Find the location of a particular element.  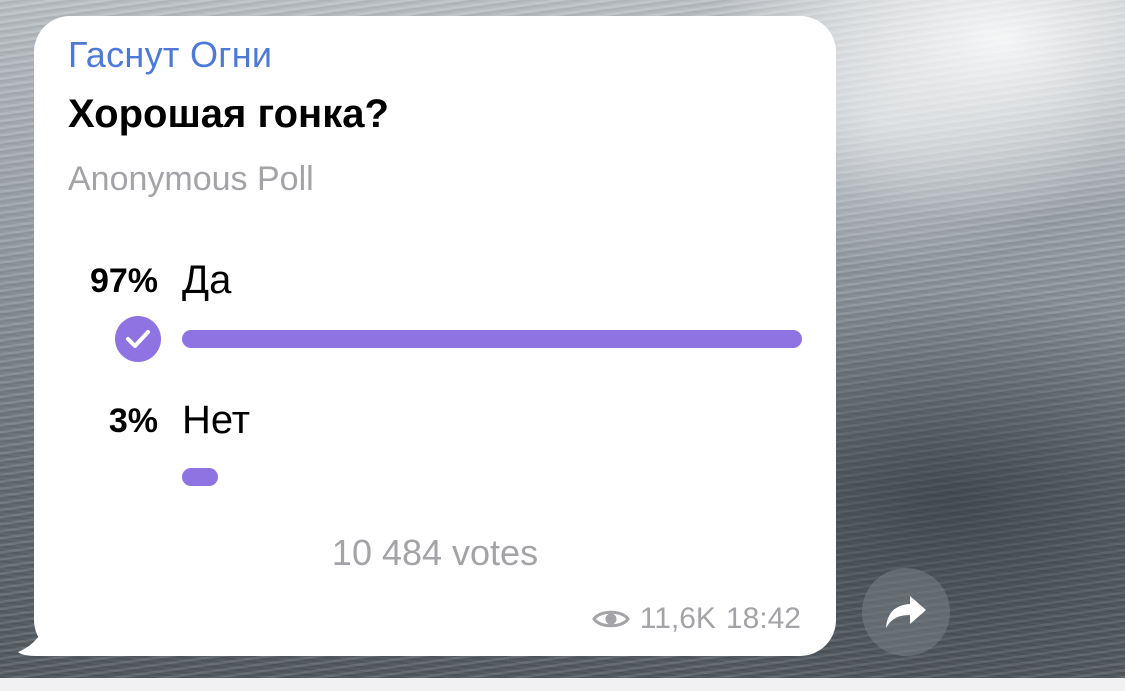

message-meta: 11,6K 18:42 is located at coordinates (696, 619).